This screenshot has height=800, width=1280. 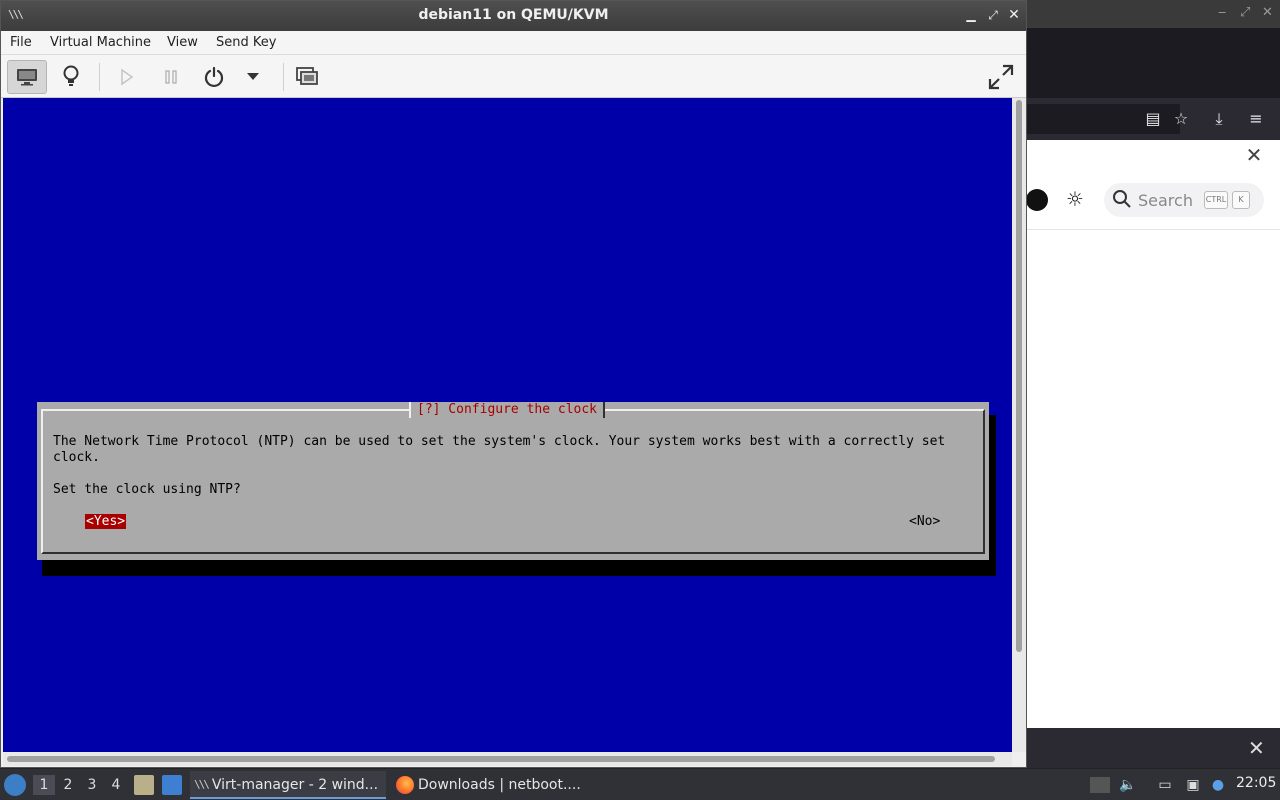 I want to click on workspace-3: 3, so click(x=92, y=785).